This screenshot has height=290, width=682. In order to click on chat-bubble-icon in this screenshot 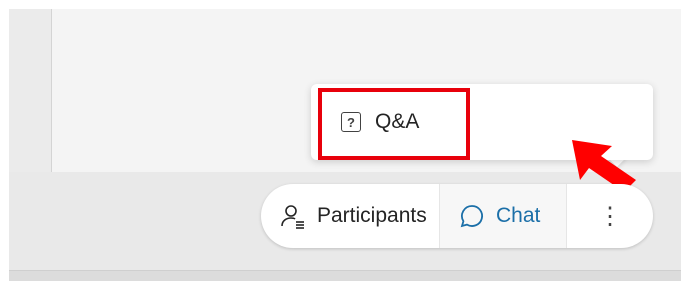, I will do `click(472, 216)`.